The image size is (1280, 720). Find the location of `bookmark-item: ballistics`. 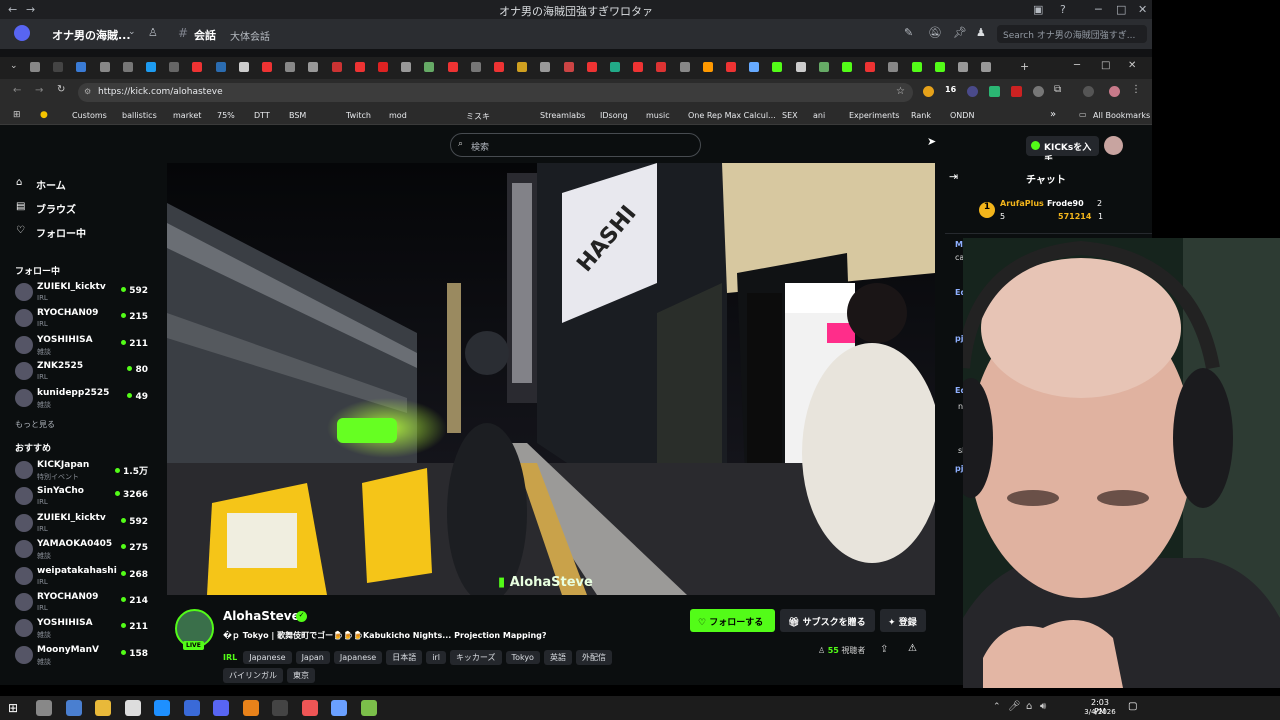

bookmark-item: ballistics is located at coordinates (139, 115).